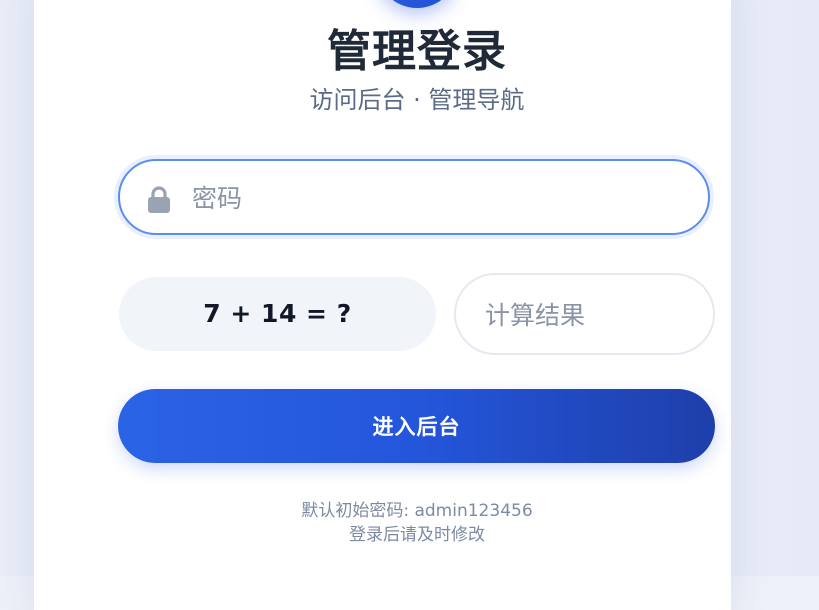  Describe the element at coordinates (417, 51) in the screenshot. I see `page-title: 管理登录` at that location.